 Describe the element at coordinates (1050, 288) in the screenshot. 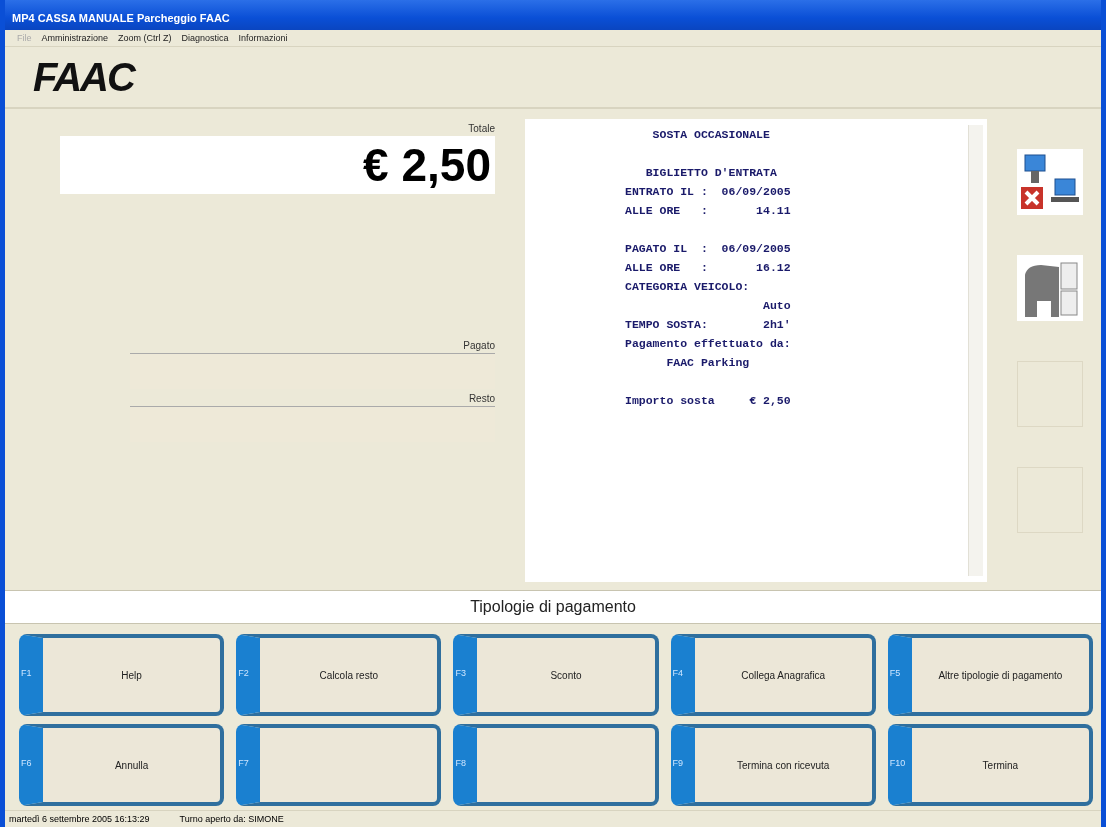

I see `ticket-machine-icon` at that location.